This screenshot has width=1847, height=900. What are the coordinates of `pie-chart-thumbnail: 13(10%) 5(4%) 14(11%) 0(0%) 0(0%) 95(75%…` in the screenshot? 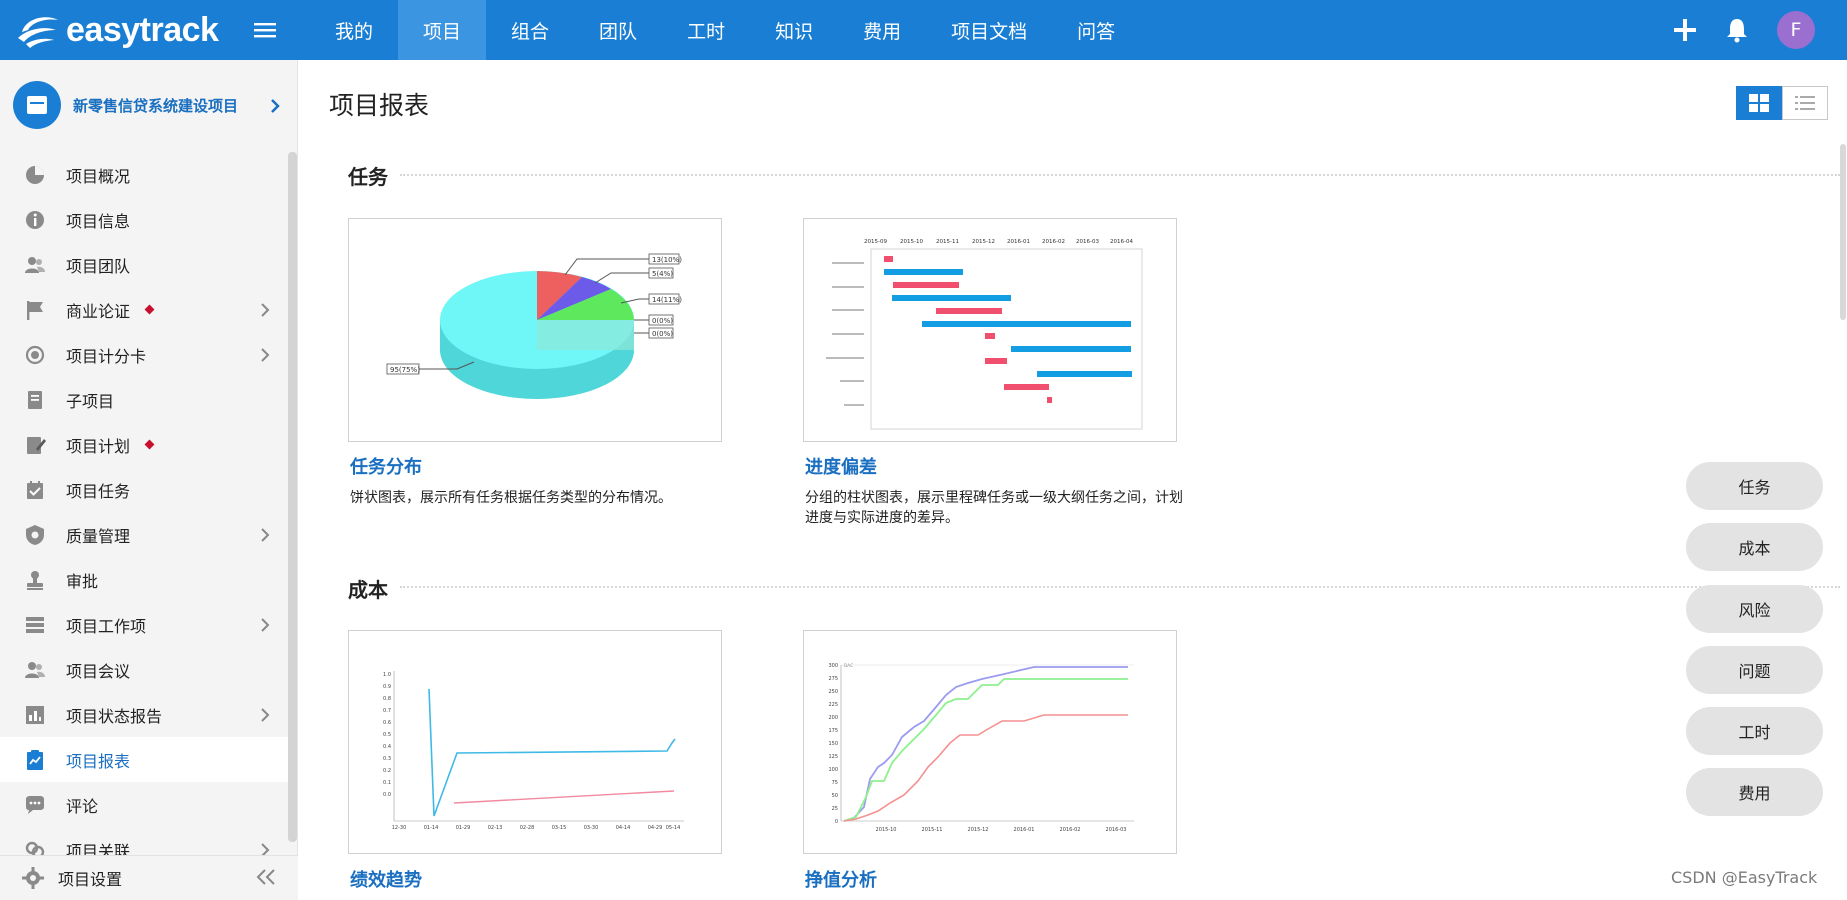 It's located at (534, 326).